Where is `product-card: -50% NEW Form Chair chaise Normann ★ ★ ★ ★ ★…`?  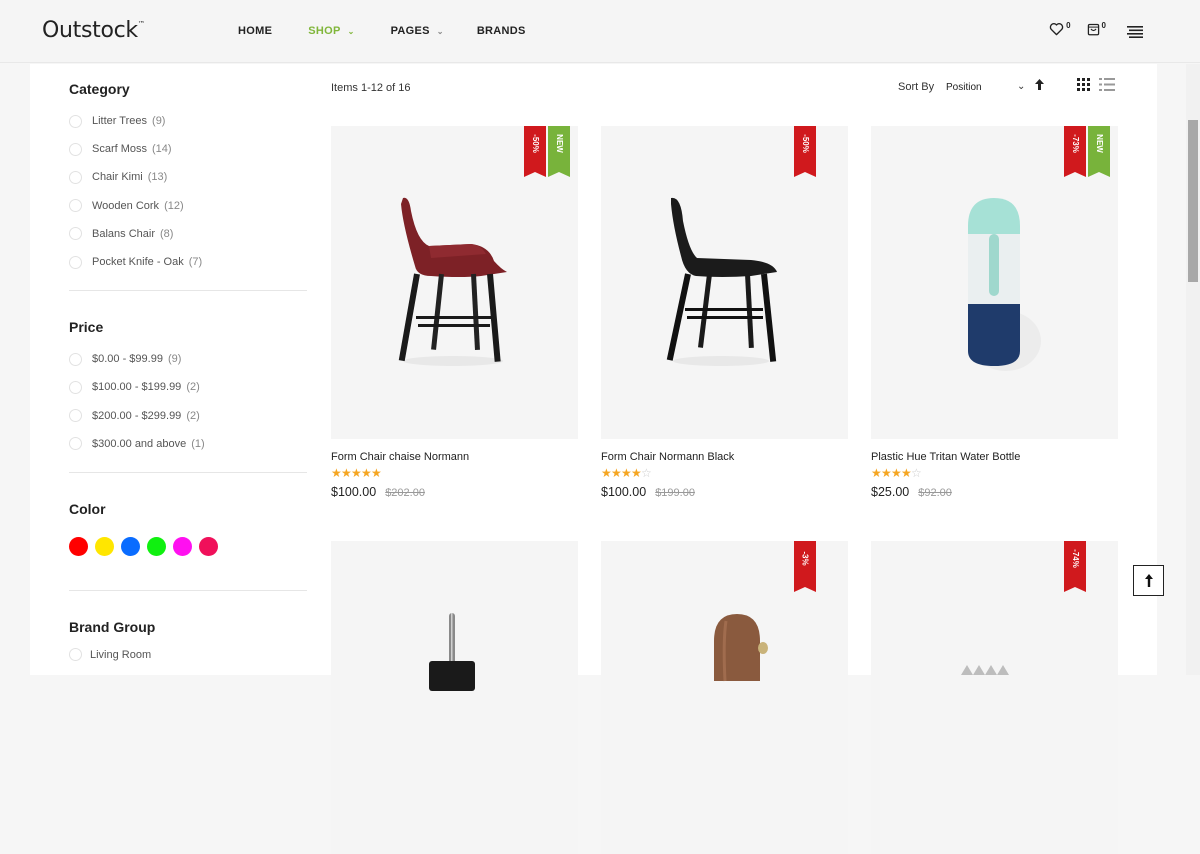 product-card: -50% NEW Form Chair chaise Normann ★ ★ ★ ★ ★… is located at coordinates (454, 312).